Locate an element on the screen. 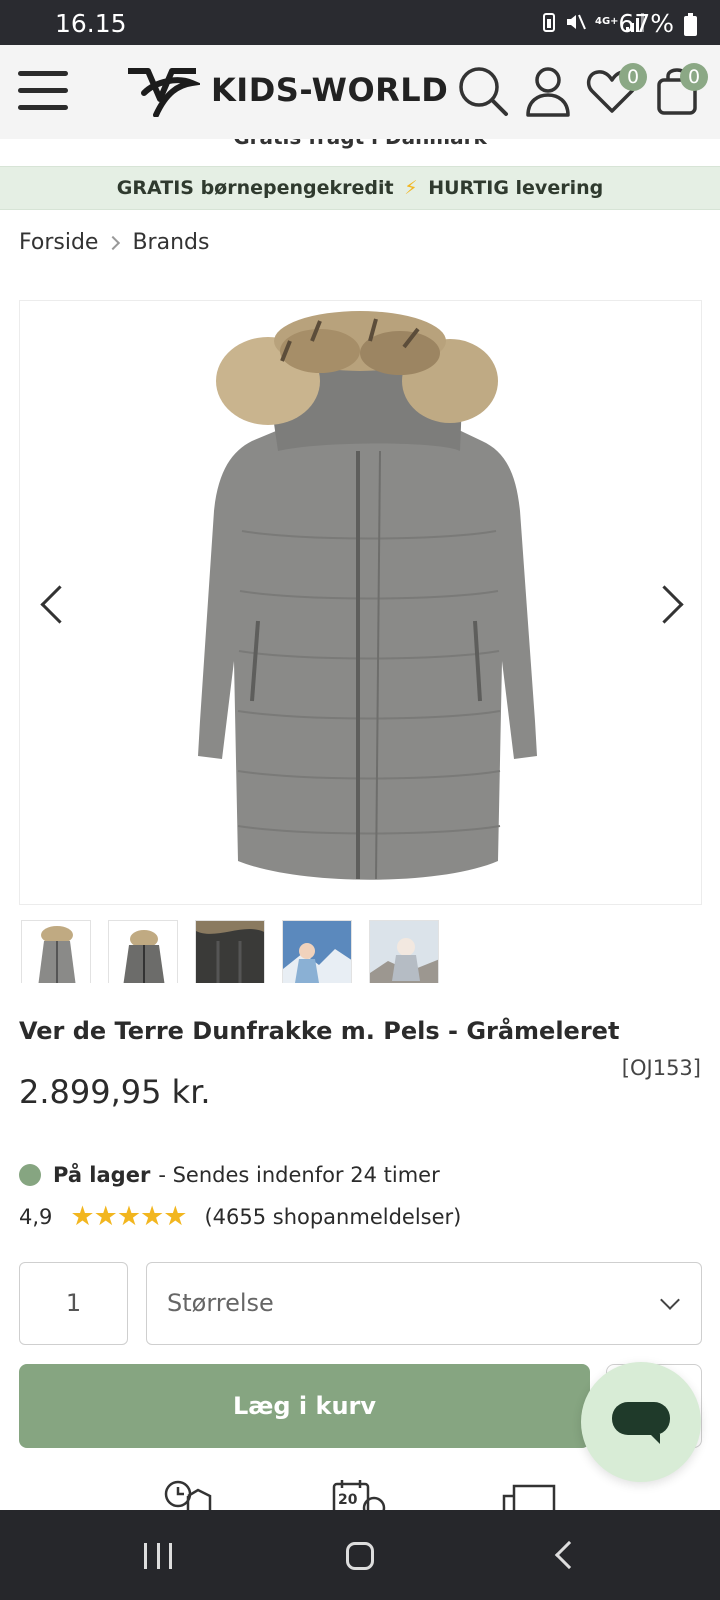  shipping-text: Gratis fragt i Danmark is located at coordinates (360, 144).